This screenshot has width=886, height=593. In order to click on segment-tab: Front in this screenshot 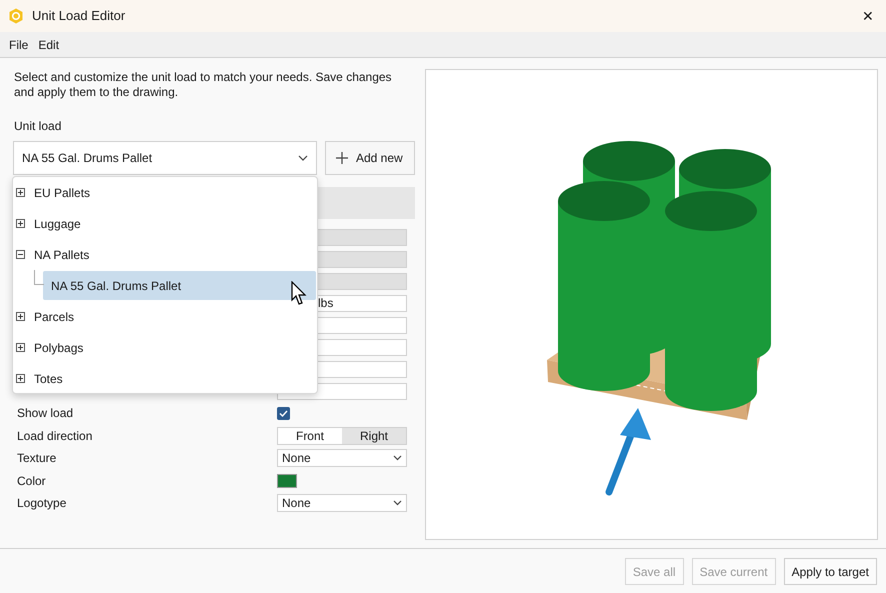, I will do `click(310, 436)`.